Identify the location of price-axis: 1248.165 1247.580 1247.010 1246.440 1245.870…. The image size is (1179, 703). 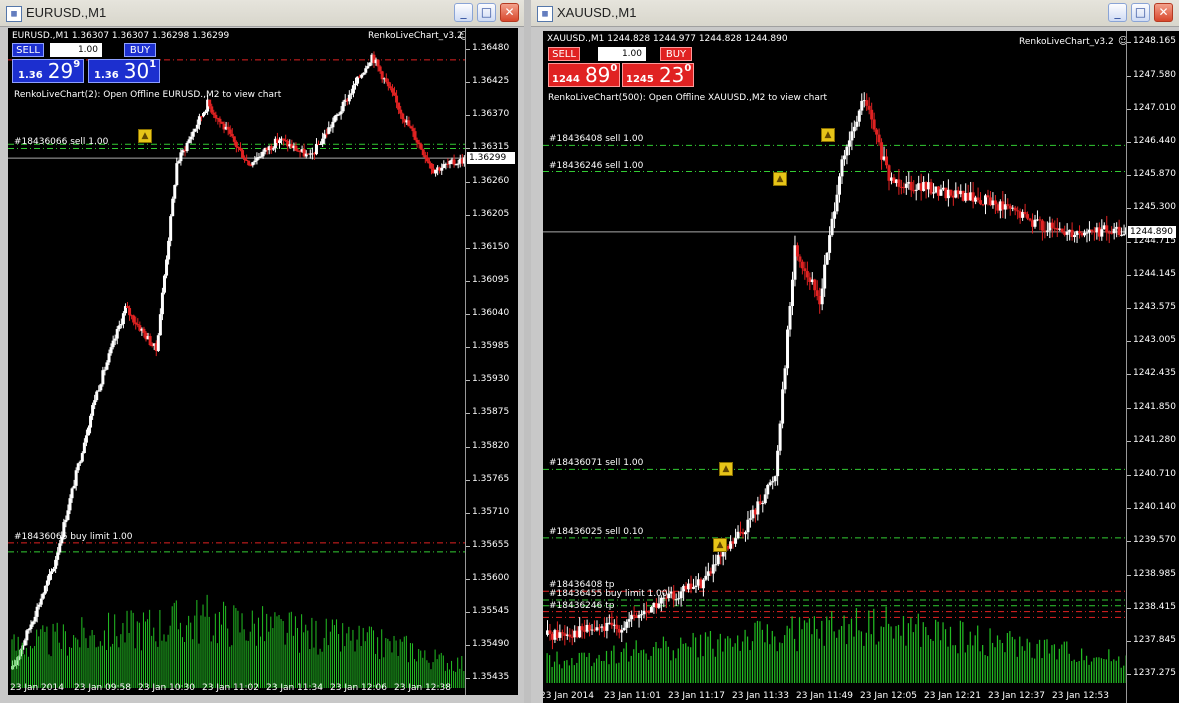
(1152, 367).